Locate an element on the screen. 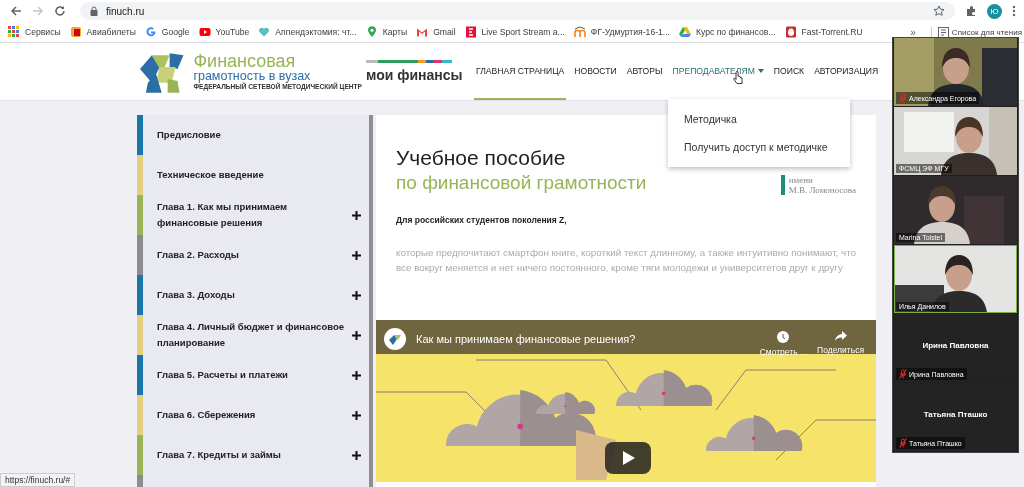  letter-g-icon is located at coordinates (150, 32).